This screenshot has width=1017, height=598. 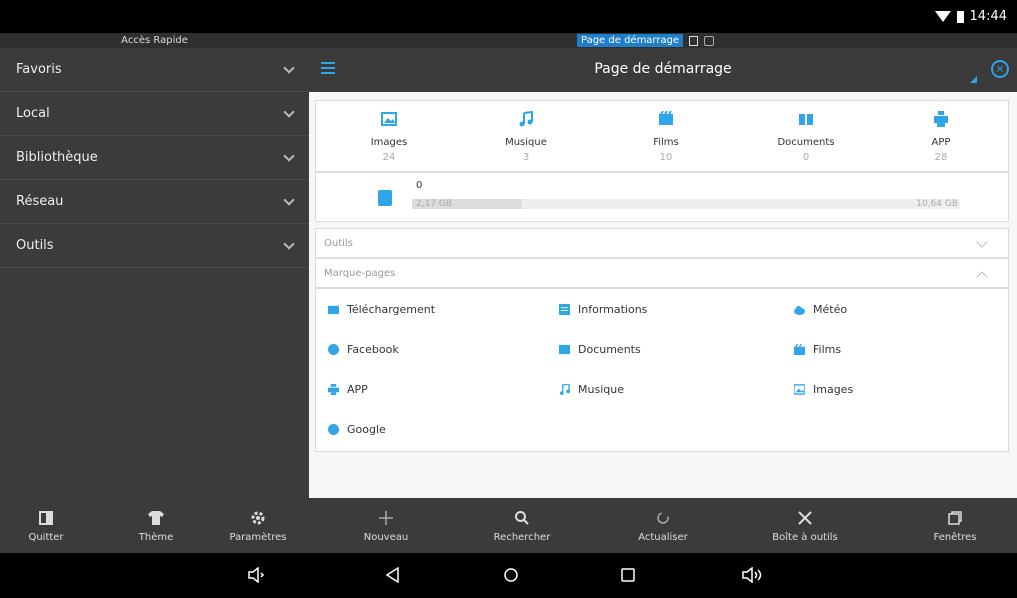 What do you see at coordinates (662, 197) in the screenshot?
I see `storage-panel: 0 2,17 GB 10,64 GB` at bounding box center [662, 197].